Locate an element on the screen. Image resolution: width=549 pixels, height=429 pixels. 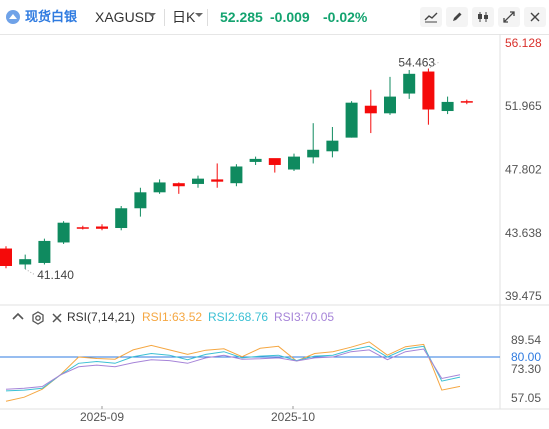
price-tick-label: 51.965 is located at coordinates (523, 106).